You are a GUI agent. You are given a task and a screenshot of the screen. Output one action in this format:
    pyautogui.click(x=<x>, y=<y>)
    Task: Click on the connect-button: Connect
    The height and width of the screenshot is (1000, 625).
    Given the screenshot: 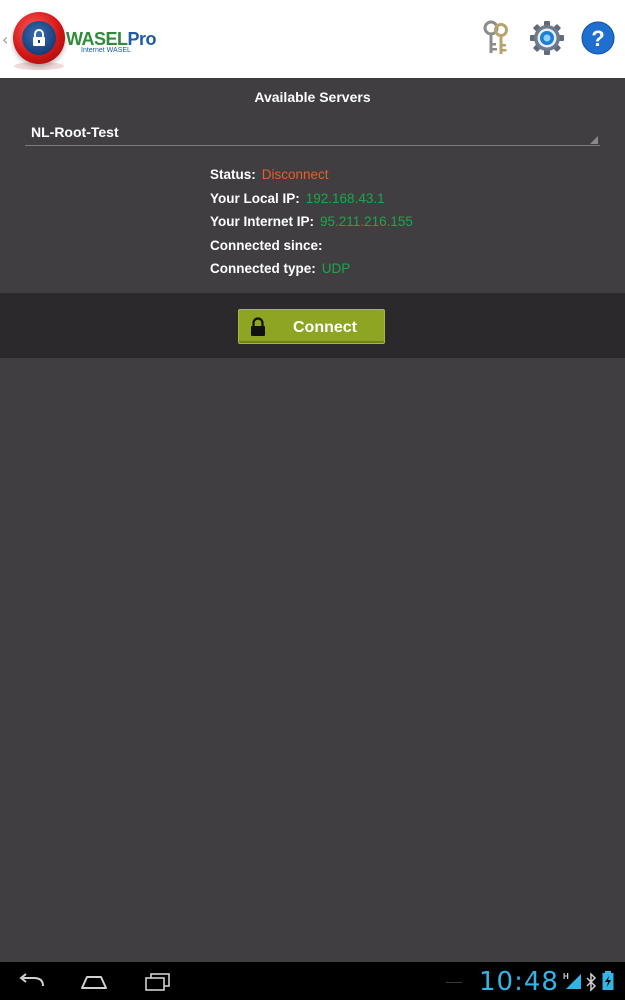 What is the action you would take?
    pyautogui.click(x=311, y=326)
    